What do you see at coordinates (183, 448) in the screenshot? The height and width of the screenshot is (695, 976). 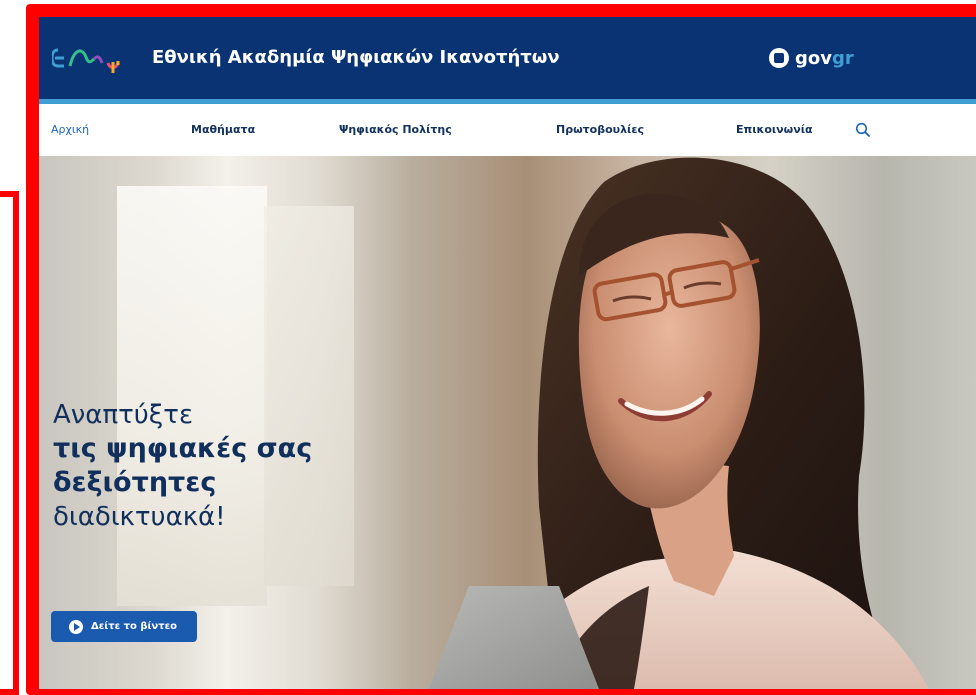 I see `hero-line-2: τις ψηφιακές σας` at bounding box center [183, 448].